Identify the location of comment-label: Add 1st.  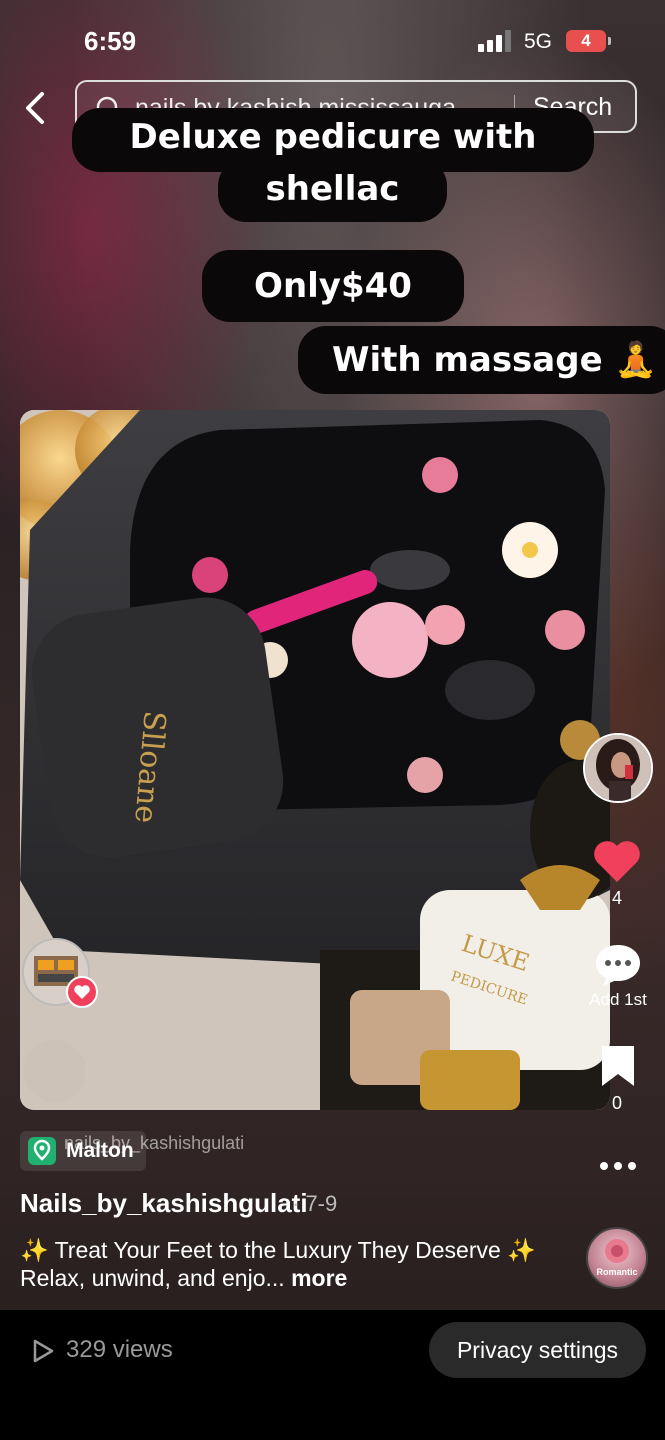
(618, 1000).